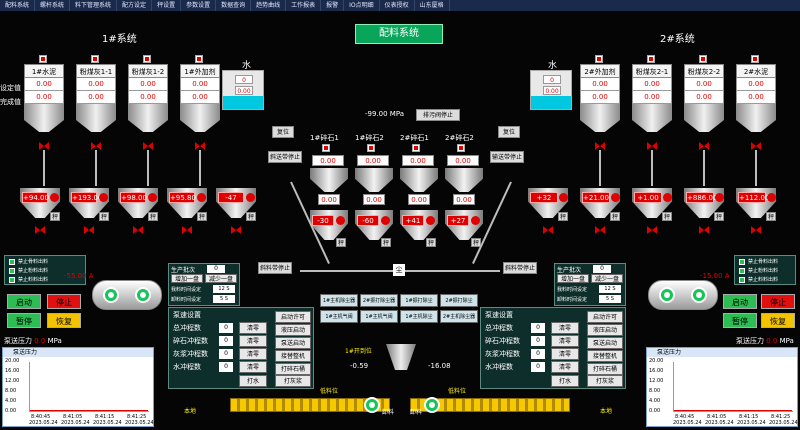 The height and width of the screenshot is (430, 800). What do you see at coordinates (339, 300) in the screenshot?
I see `center-dust-button: 1#主机除尘器` at bounding box center [339, 300].